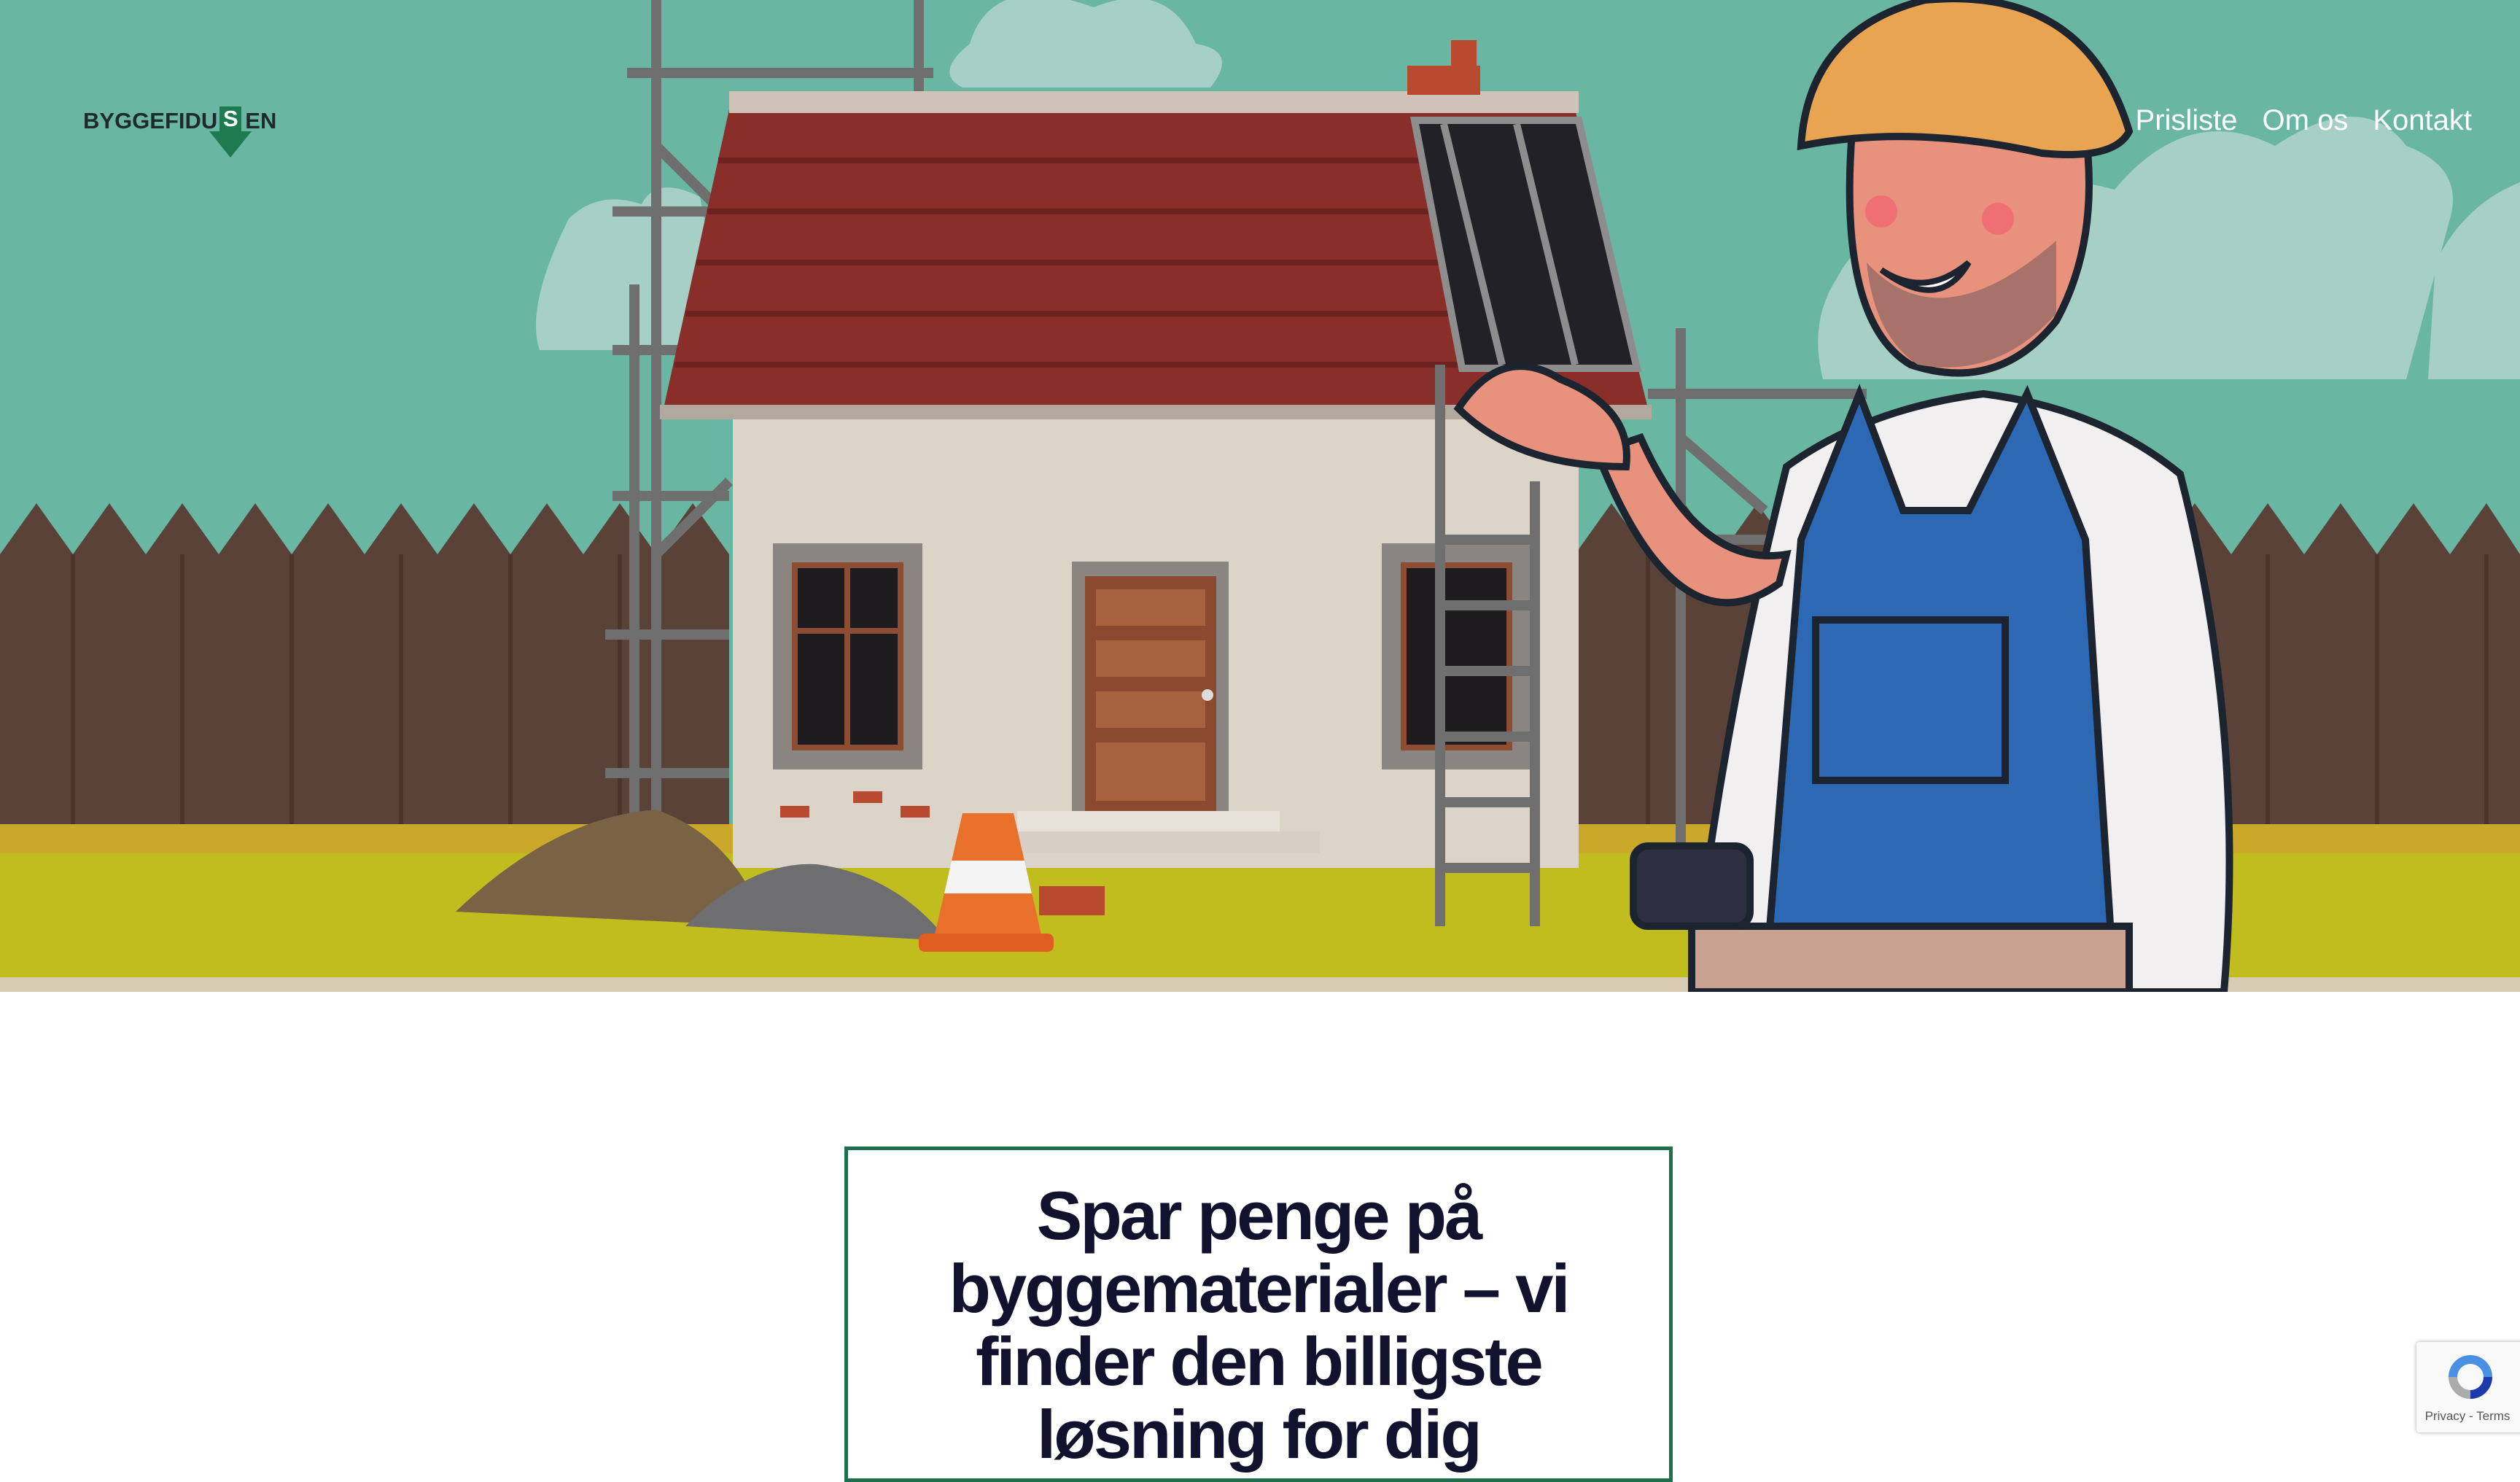 This screenshot has width=2520, height=1482. What do you see at coordinates (2445, 1416) in the screenshot?
I see `recaptcha-privacy-link: Privacy` at bounding box center [2445, 1416].